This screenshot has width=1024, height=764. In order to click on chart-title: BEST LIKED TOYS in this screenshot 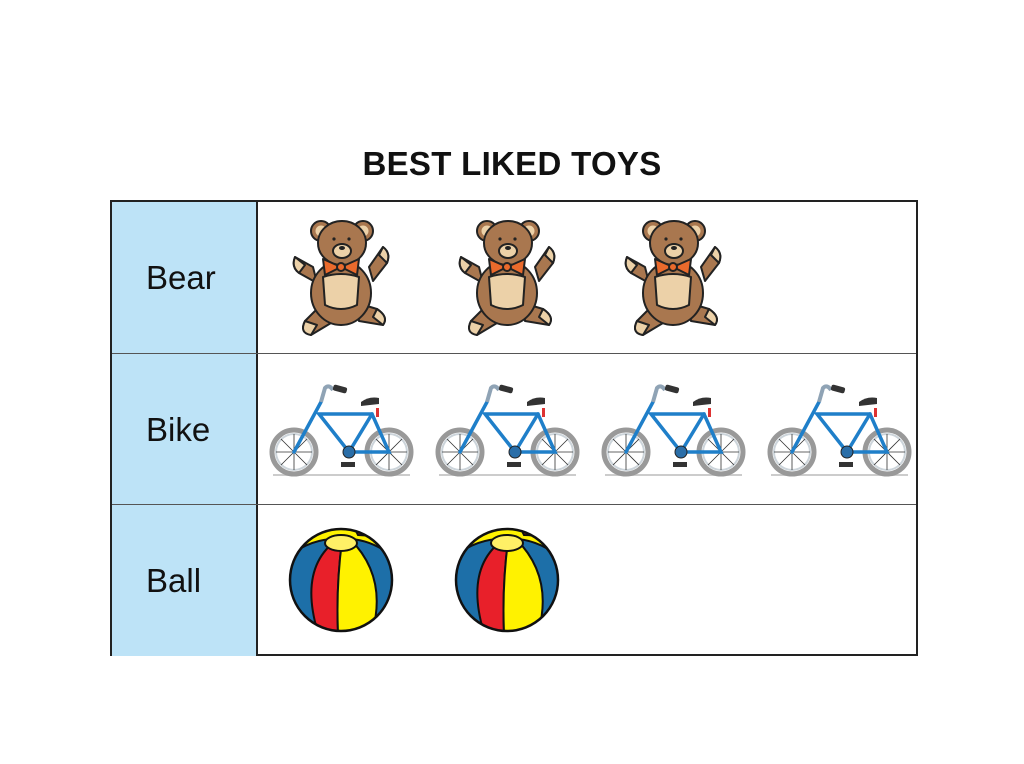, I will do `click(512, 163)`.